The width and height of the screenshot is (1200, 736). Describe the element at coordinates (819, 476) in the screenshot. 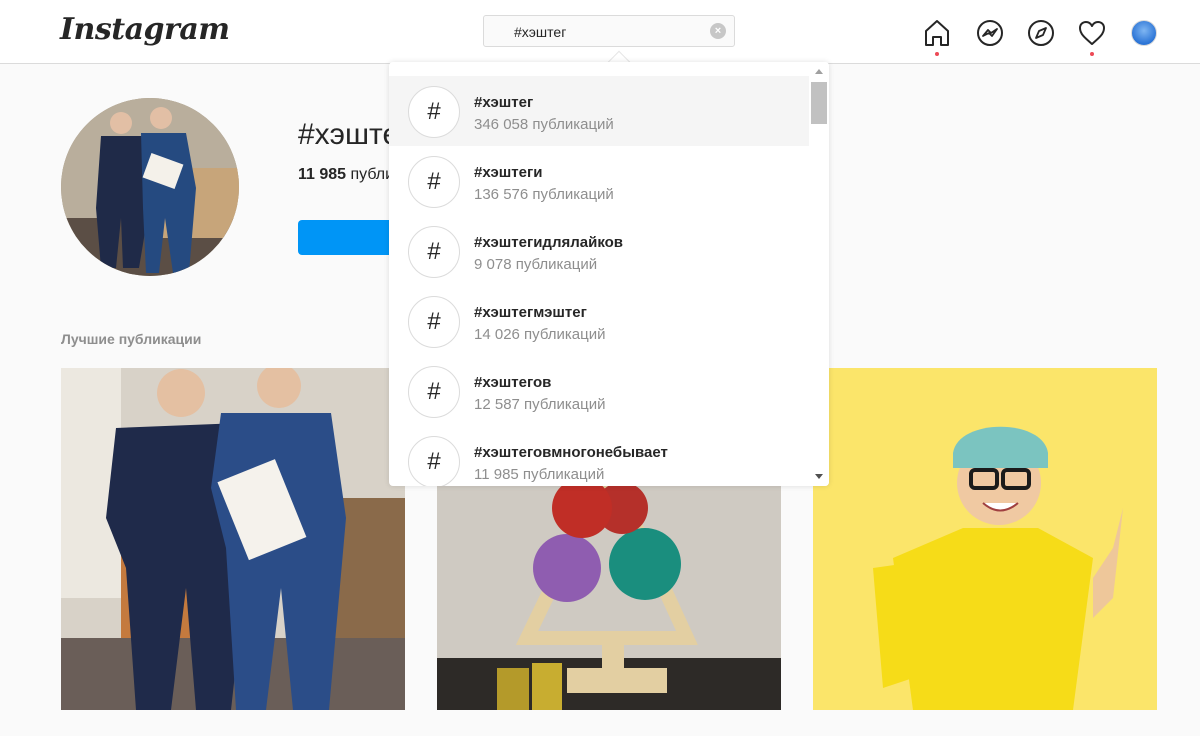

I see `scroll-down-arrow-icon` at that location.